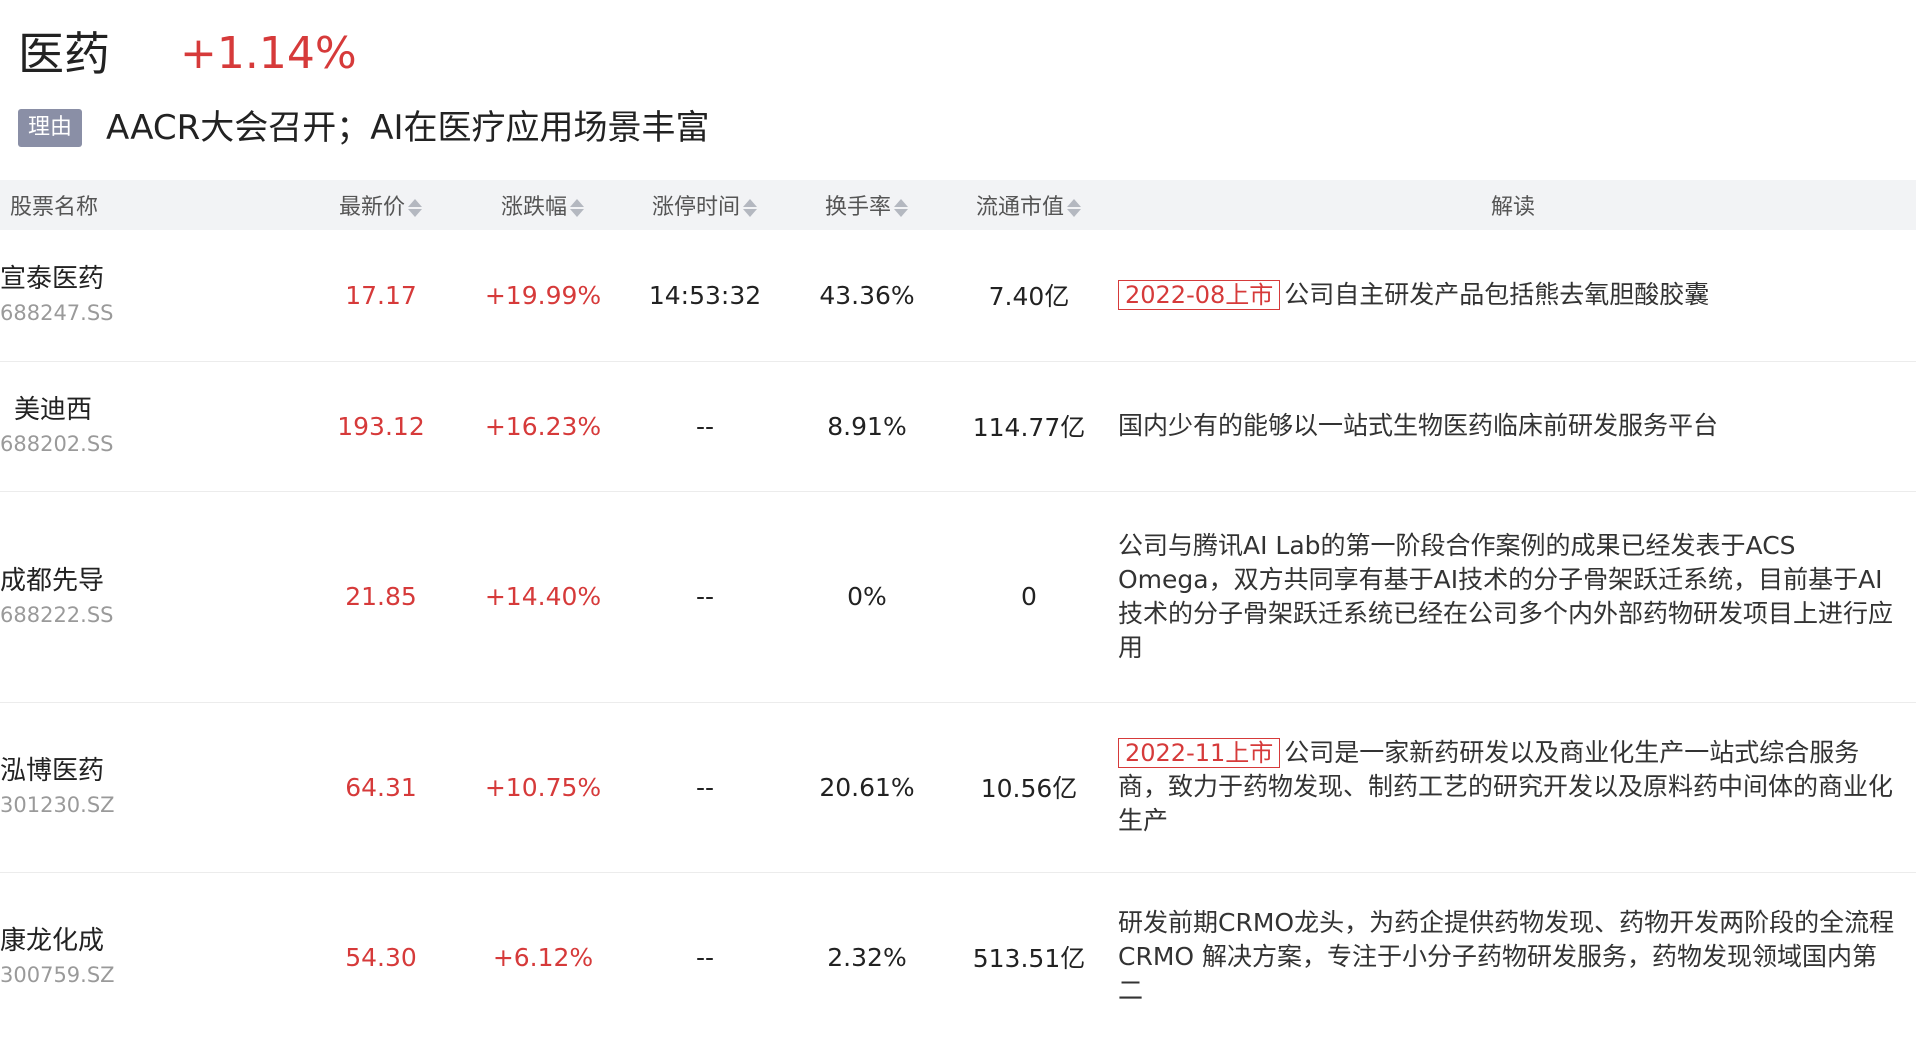  Describe the element at coordinates (543, 957) in the screenshot. I see `change-cell: +6.12%` at that location.